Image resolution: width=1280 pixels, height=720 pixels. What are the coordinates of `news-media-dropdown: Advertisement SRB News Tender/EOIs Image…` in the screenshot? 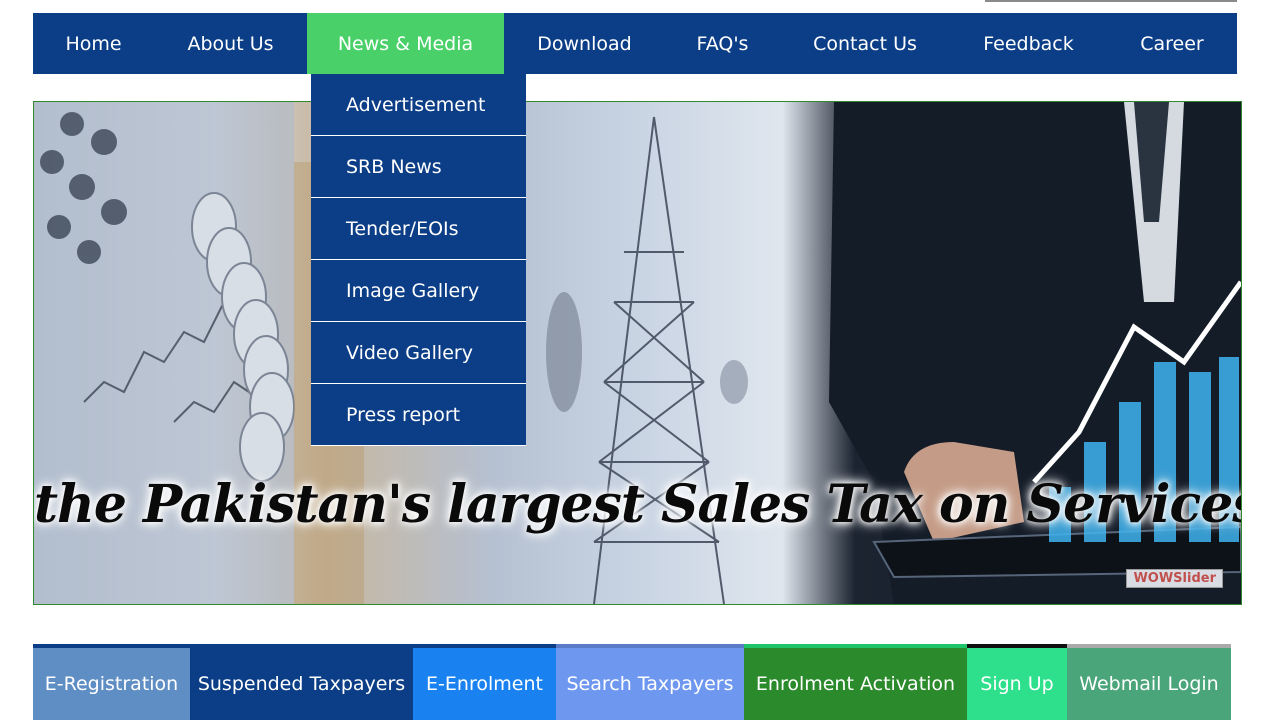 It's located at (418, 260).